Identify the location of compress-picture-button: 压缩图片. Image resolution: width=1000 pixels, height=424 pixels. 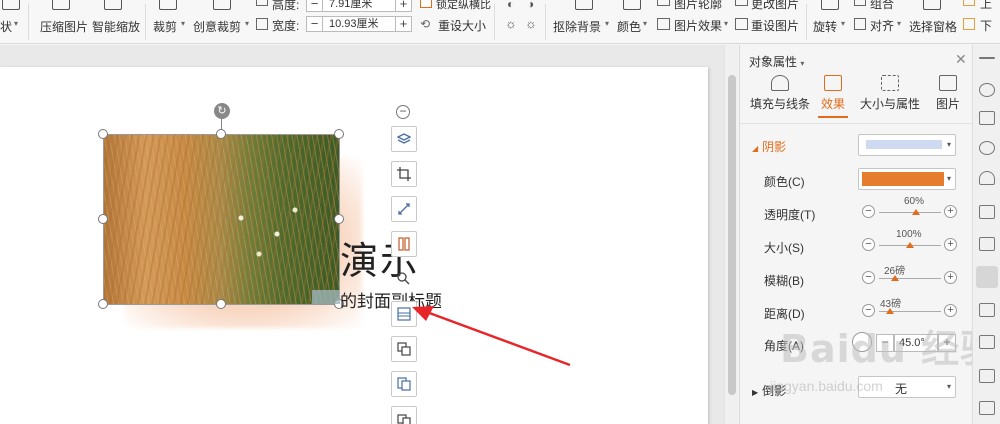
(64, 22).